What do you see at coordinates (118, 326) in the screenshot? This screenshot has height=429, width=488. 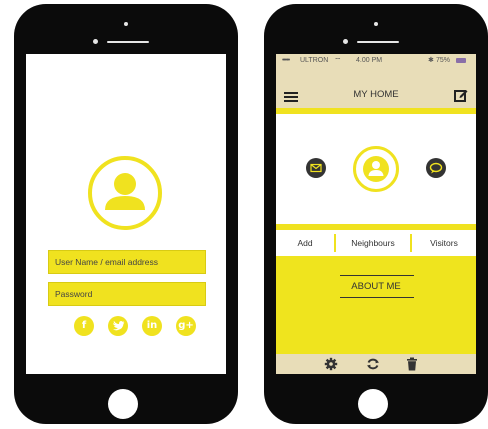 I see `twitter-icon` at bounding box center [118, 326].